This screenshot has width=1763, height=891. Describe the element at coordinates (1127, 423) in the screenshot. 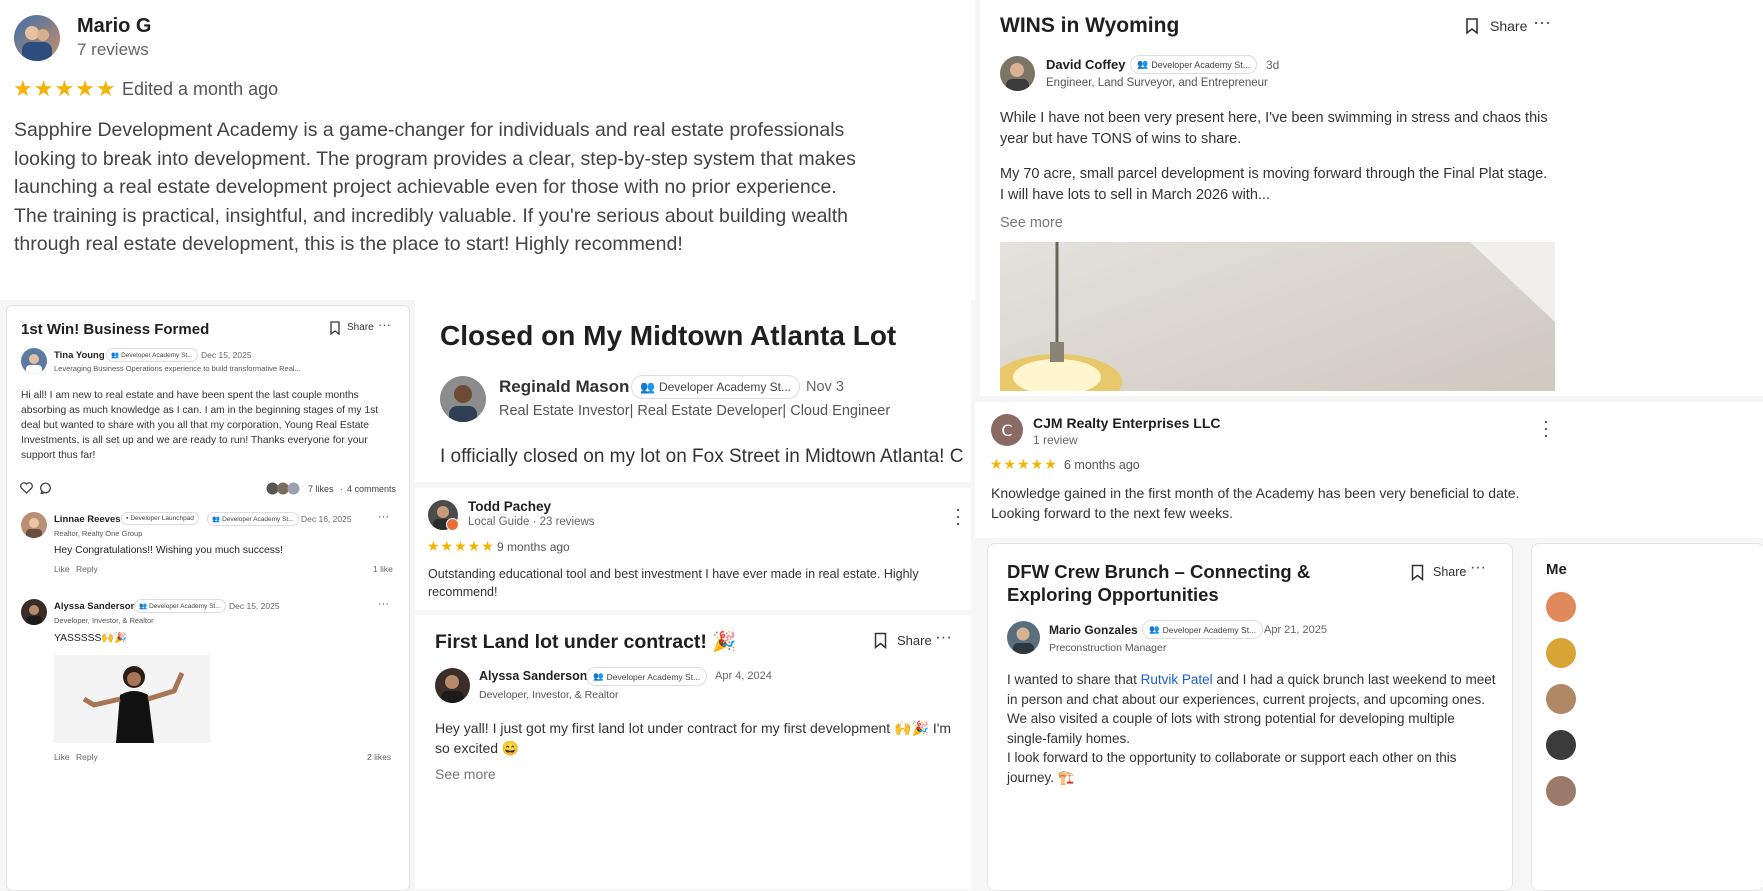

I see `reviewer-name: CJM Realty Enterprises LLC` at that location.